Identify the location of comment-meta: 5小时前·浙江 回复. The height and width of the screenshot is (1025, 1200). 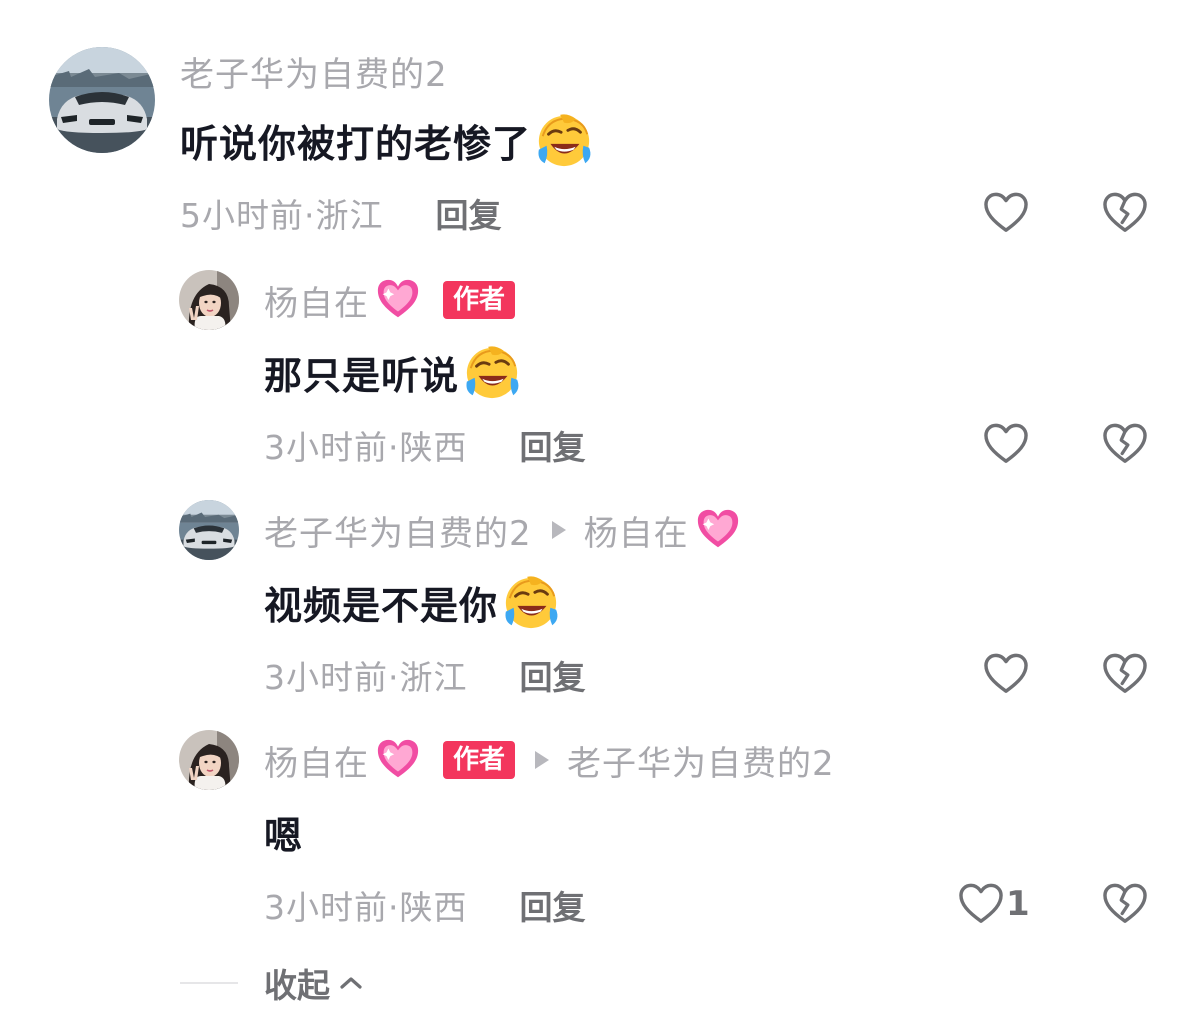
(341, 213).